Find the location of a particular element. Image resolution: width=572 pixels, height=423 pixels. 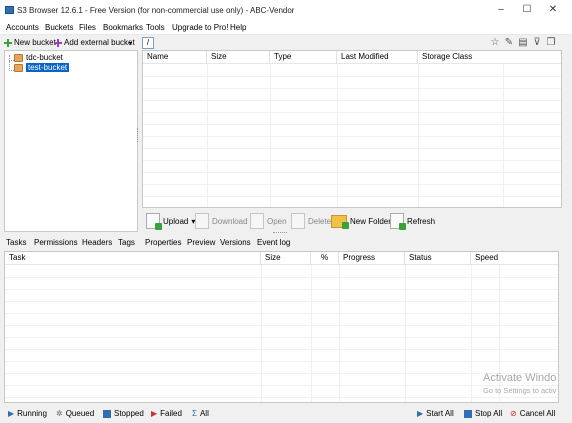

column-percent: % is located at coordinates (325, 258).